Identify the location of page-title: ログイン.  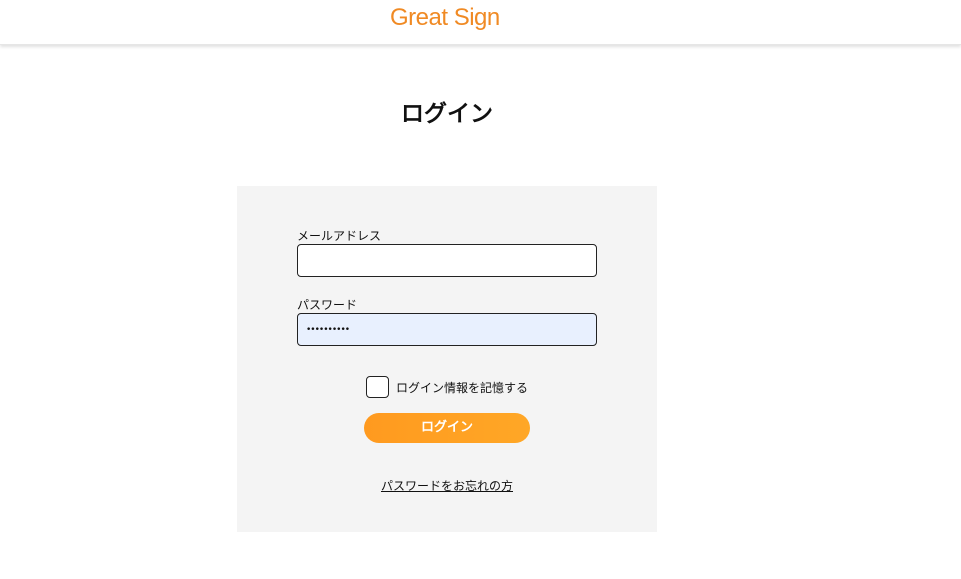
(447, 114).